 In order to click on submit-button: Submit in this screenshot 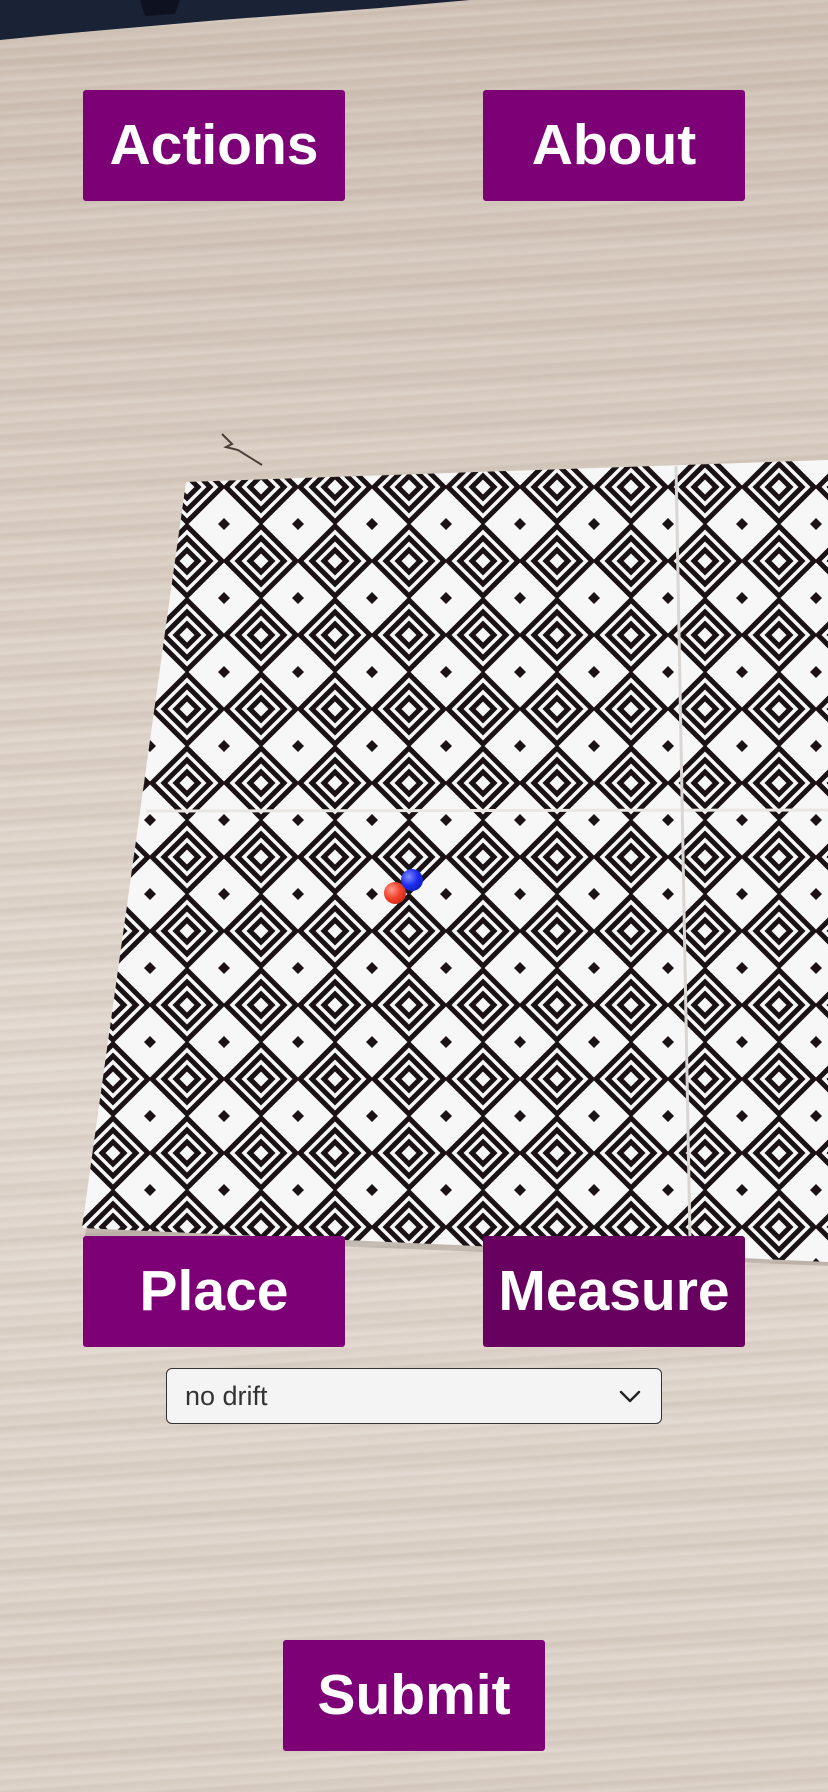, I will do `click(414, 1695)`.